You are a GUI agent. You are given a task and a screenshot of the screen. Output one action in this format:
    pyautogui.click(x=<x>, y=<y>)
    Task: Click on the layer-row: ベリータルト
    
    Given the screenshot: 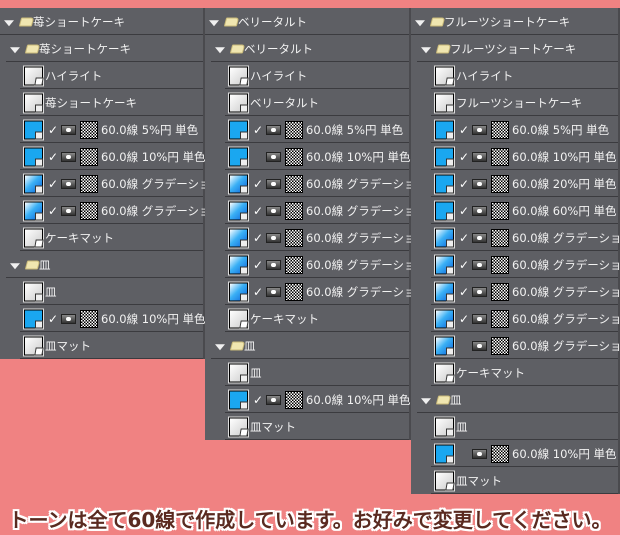 What is the action you would take?
    pyautogui.click(x=307, y=102)
    